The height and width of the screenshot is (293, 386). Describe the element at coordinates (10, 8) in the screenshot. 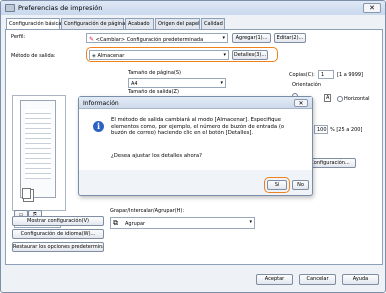

I see `printer-icon` at that location.